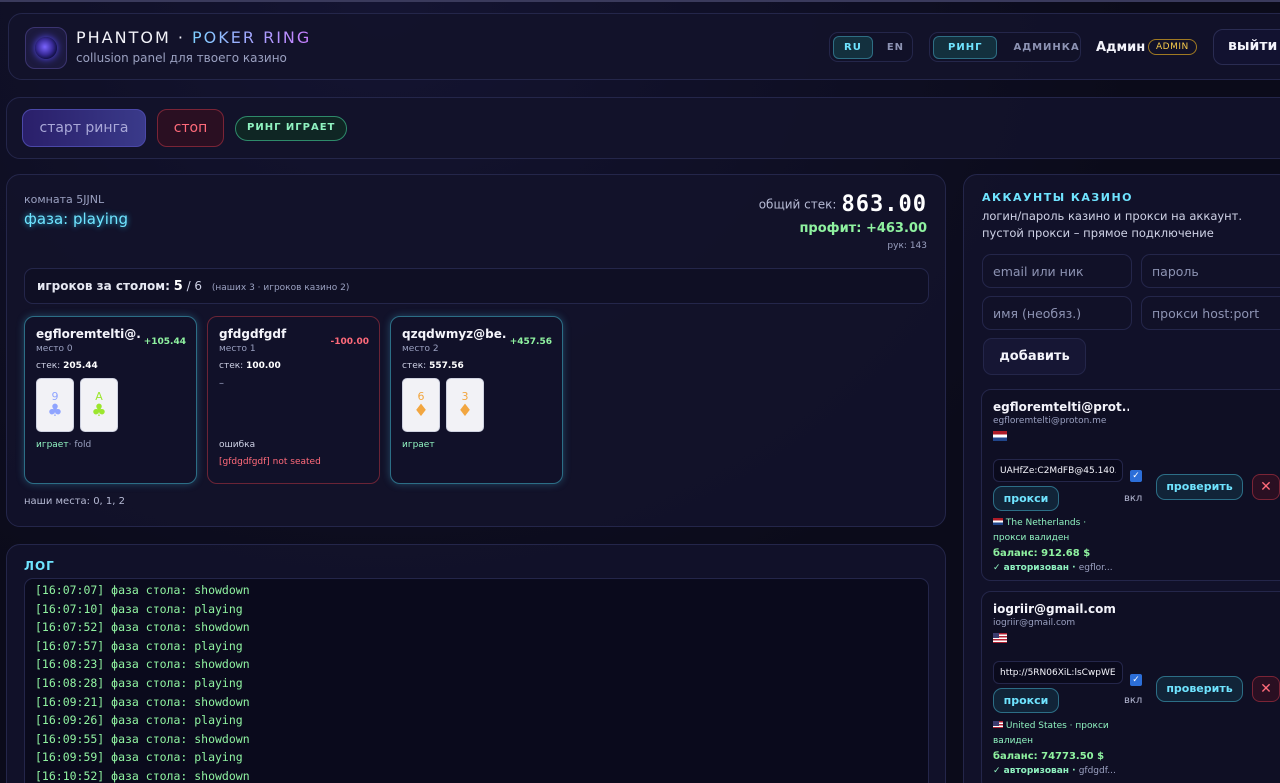 The image size is (1280, 783). What do you see at coordinates (918, 246) in the screenshot?
I see `hands-value: 143` at bounding box center [918, 246].